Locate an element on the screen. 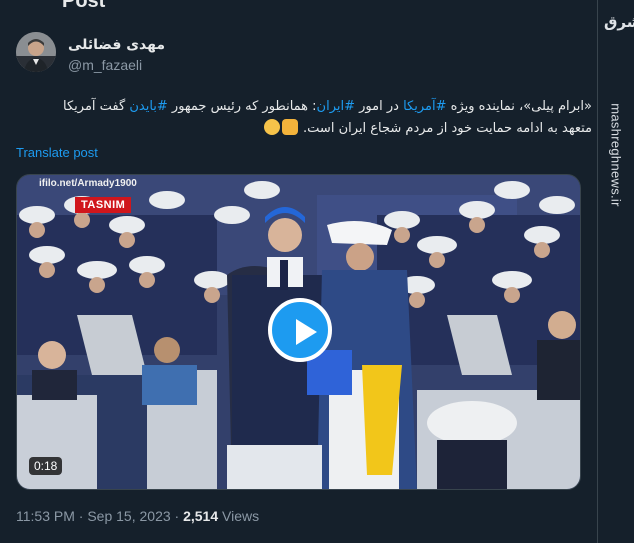 This screenshot has height=543, width=634. translate-post-link: Translate post is located at coordinates (57, 152).